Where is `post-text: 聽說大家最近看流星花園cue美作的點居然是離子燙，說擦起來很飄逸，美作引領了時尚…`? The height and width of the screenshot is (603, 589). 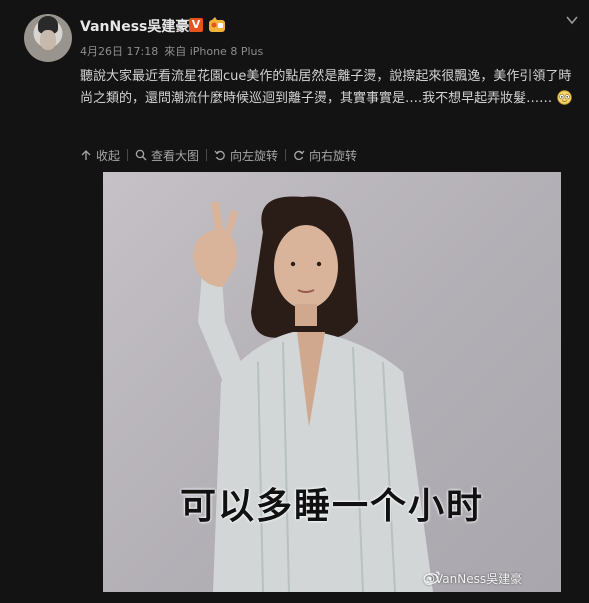
post-text: 聽說大家最近看流星花園cue美作的點居然是離子燙，說擦起來很飄逸，美作引領了時尚… is located at coordinates (326, 87).